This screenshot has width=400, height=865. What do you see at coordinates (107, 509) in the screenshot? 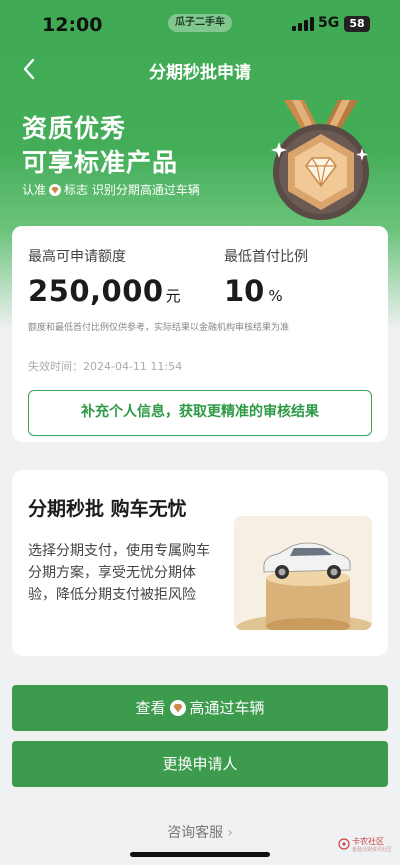
I see `promo-title: 分期秒批 购车无忧` at bounding box center [107, 509].